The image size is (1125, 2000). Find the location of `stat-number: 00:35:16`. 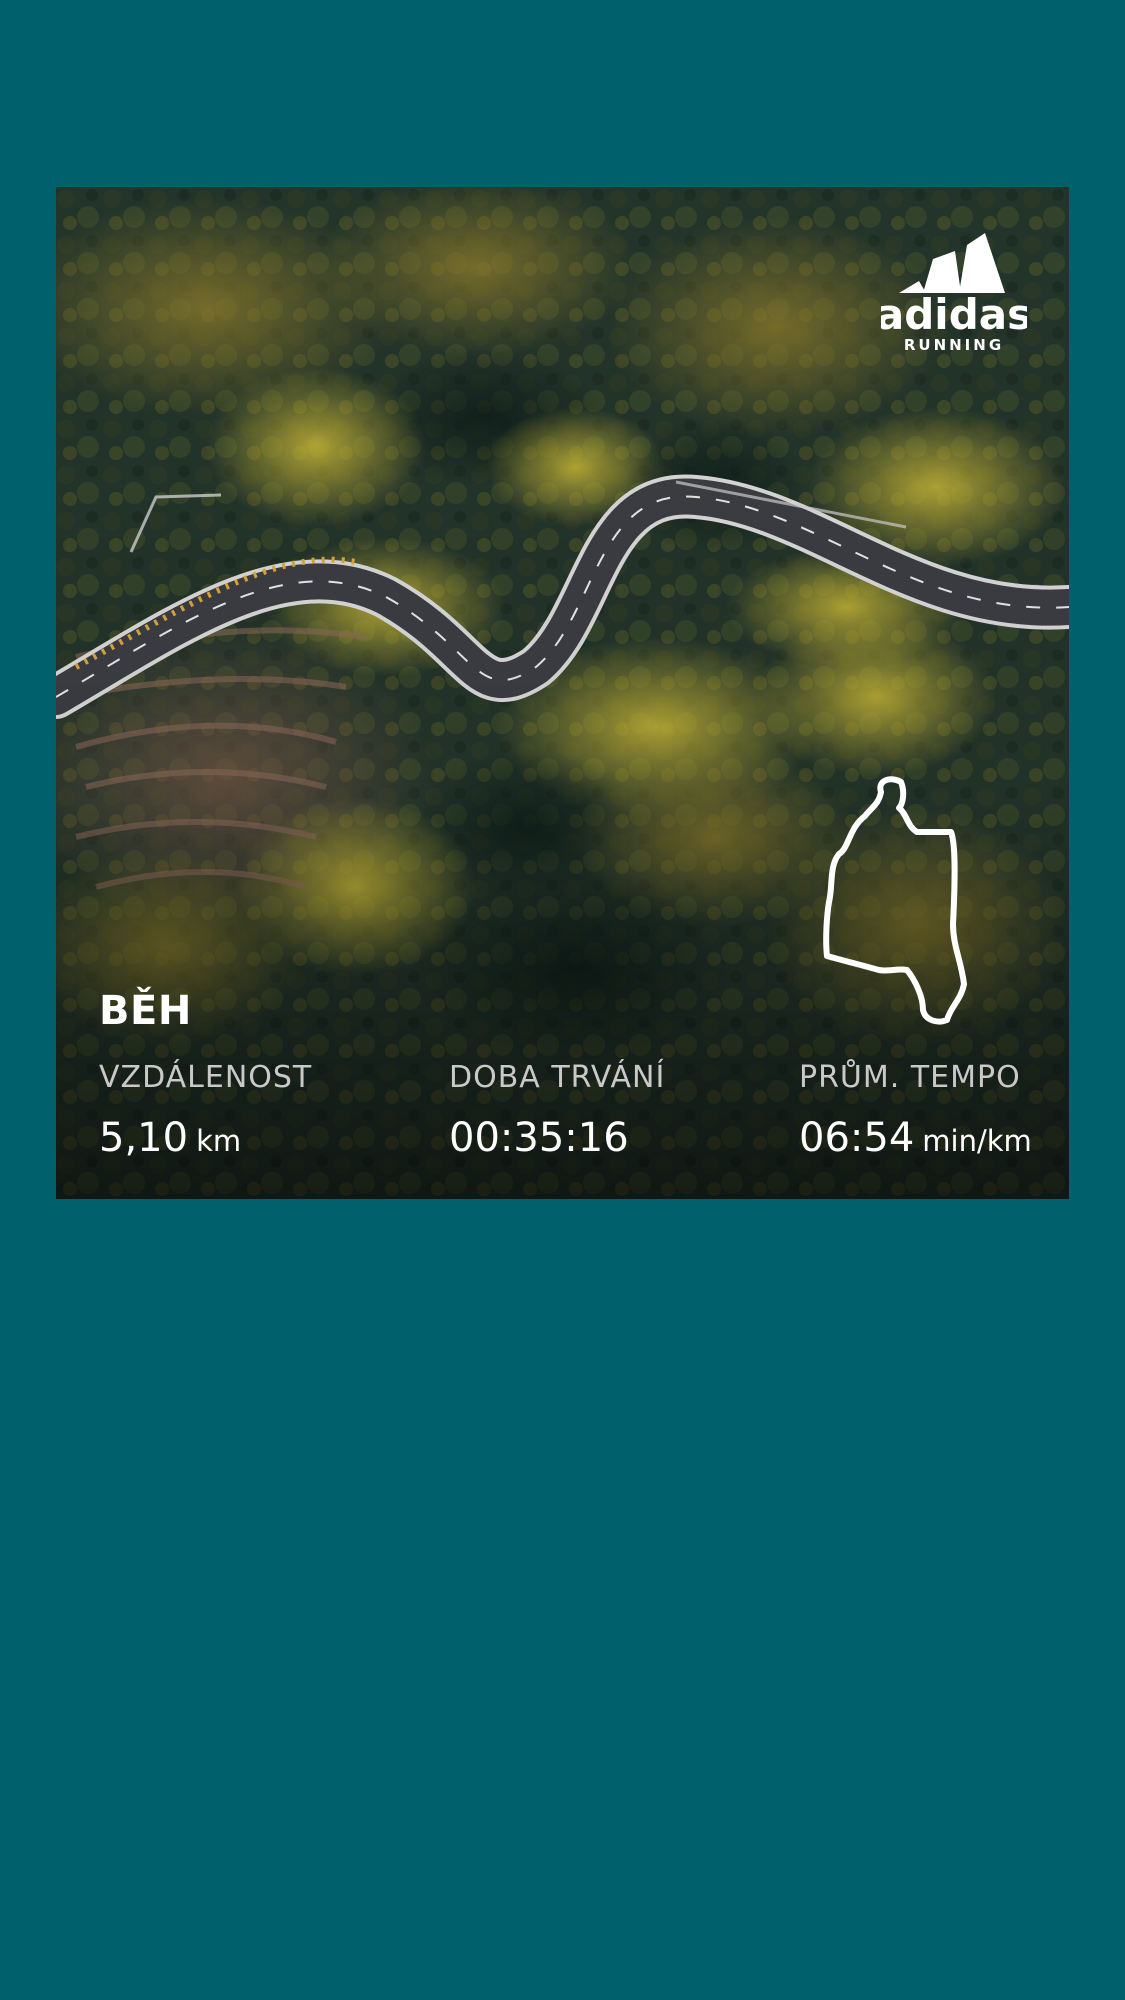

stat-number: 00:35:16 is located at coordinates (539, 1138).